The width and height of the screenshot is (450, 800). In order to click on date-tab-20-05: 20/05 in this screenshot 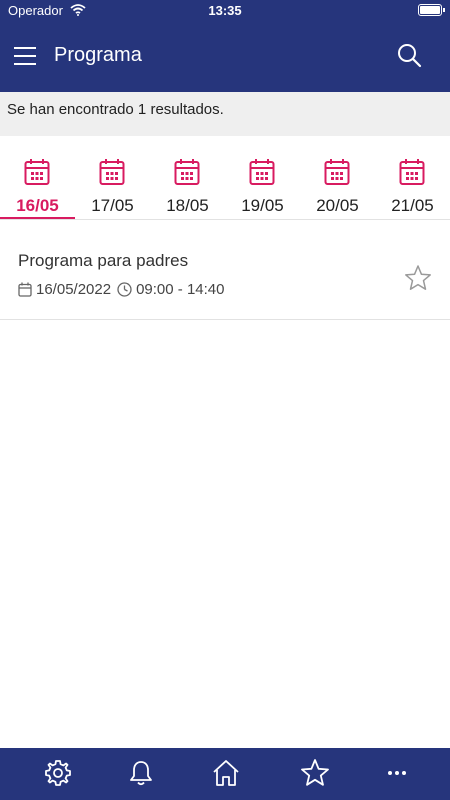, I will do `click(337, 178)`.